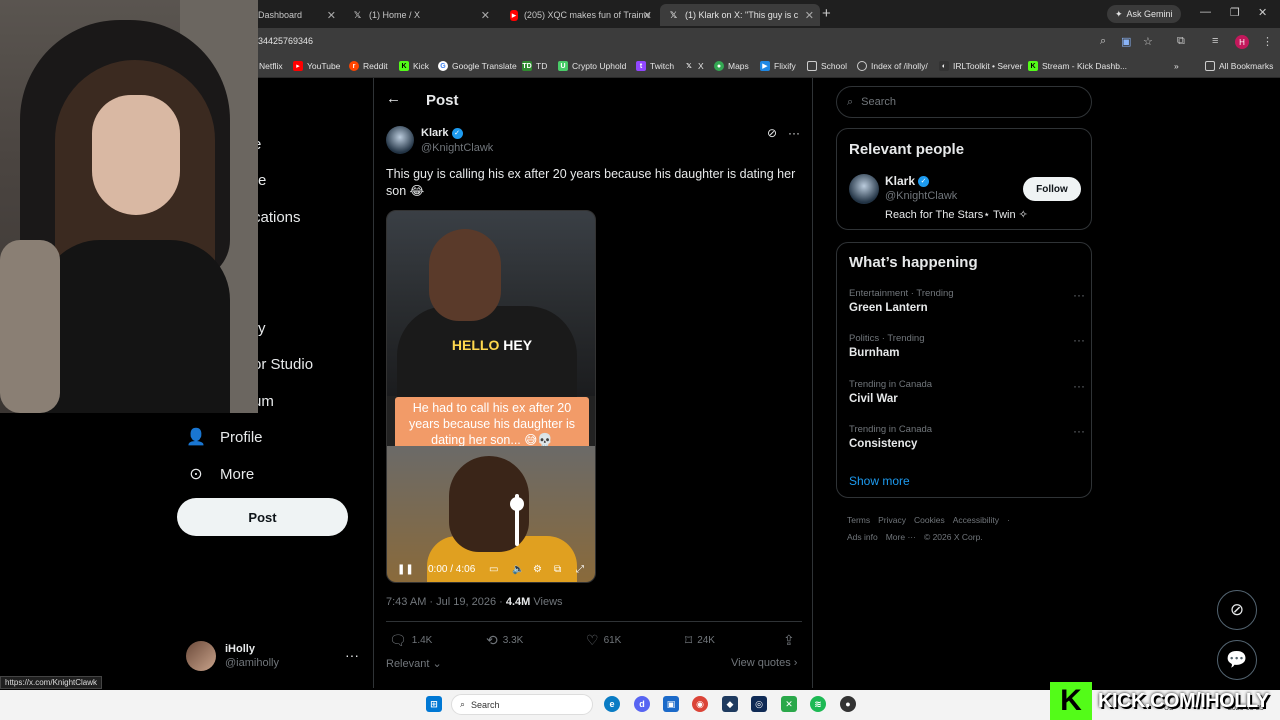 The width and height of the screenshot is (1280, 720). What do you see at coordinates (1176, 66) in the screenshot?
I see `bookmarks-overflow-icon: »` at bounding box center [1176, 66].